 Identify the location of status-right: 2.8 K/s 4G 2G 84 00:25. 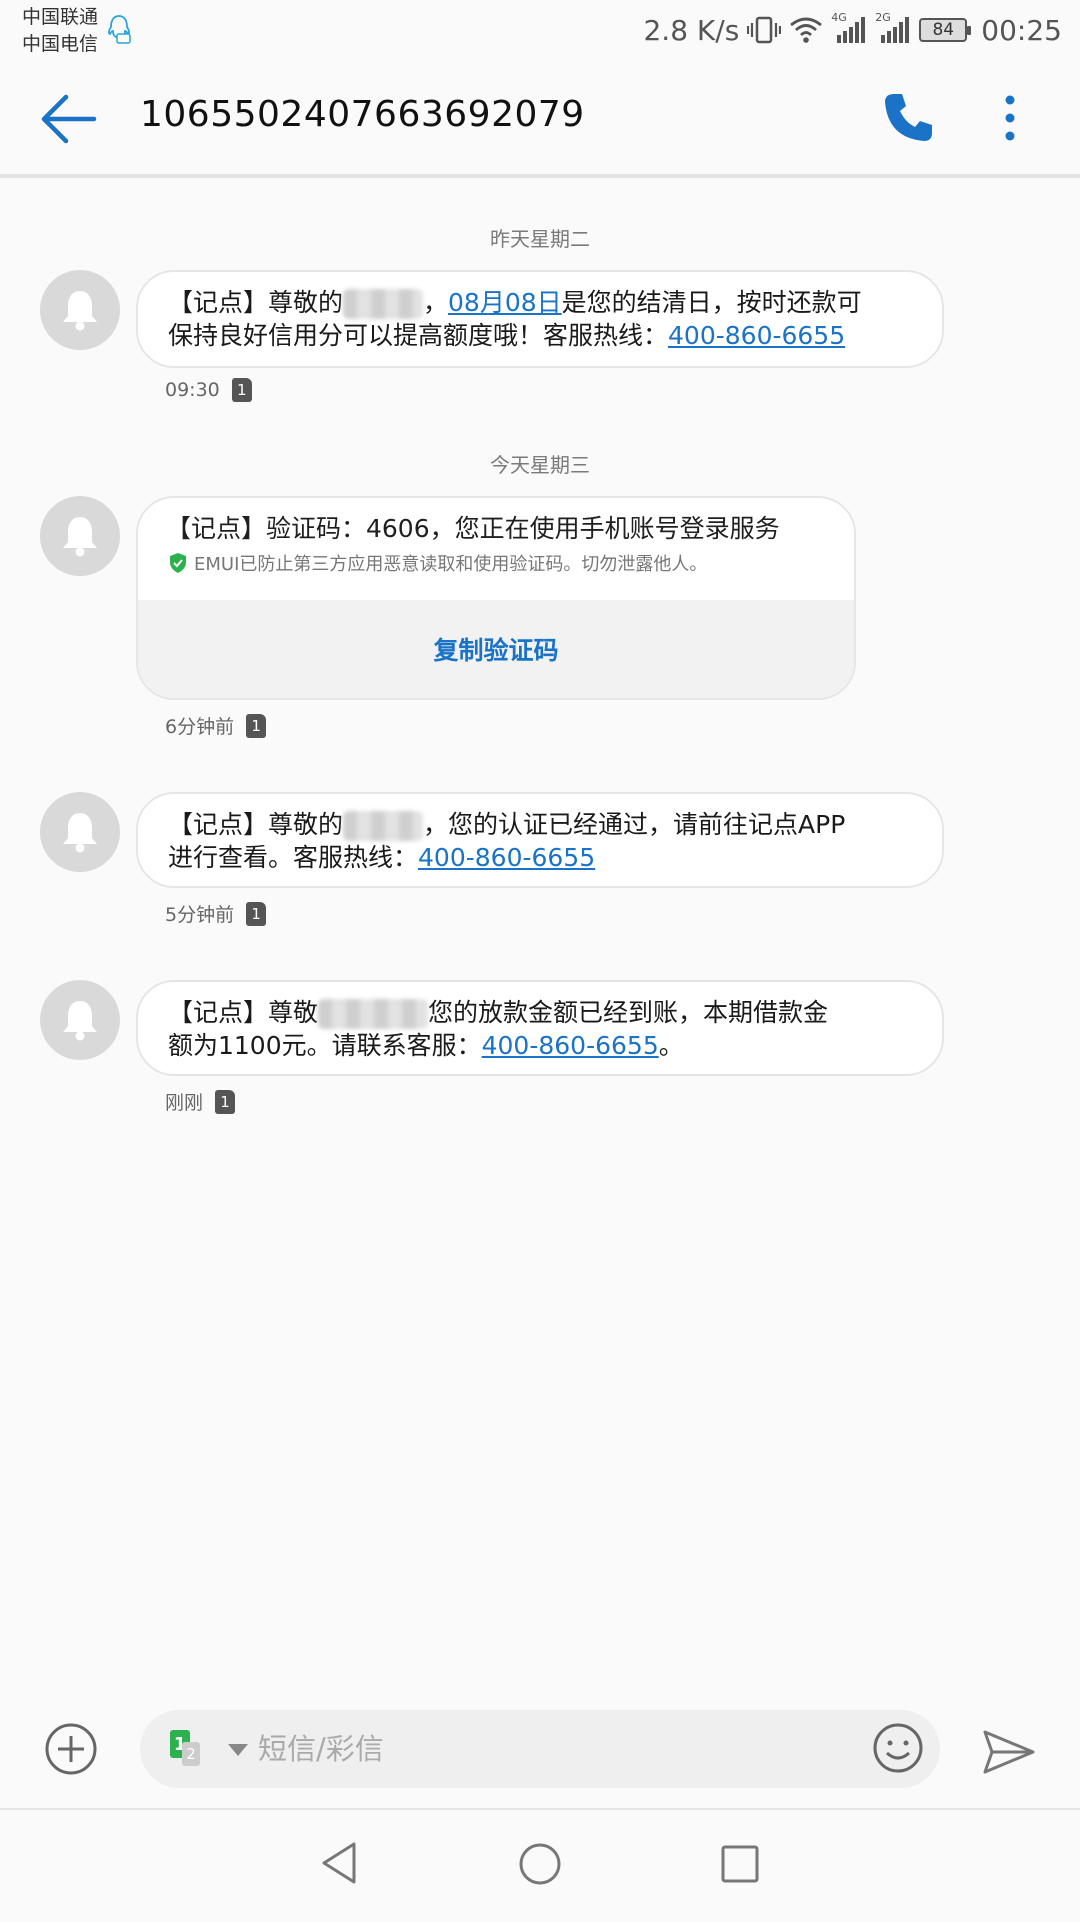
(852, 30).